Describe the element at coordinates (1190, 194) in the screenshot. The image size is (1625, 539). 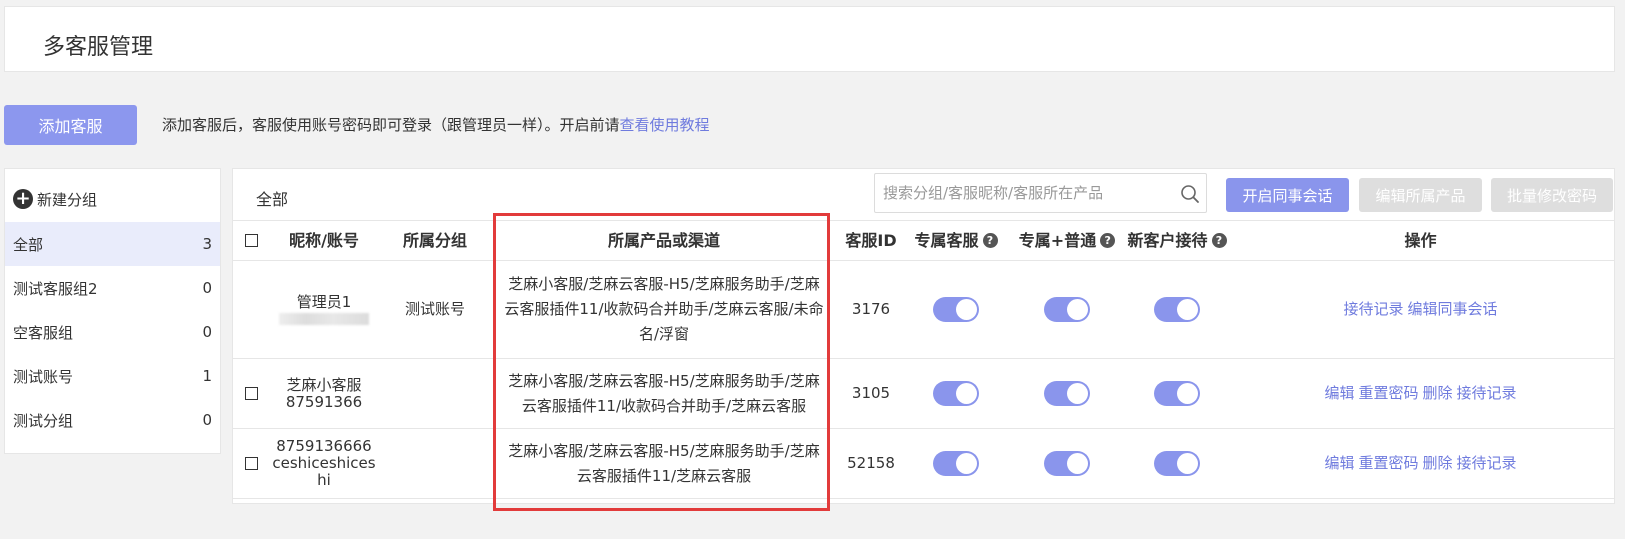
I see `search-icon` at that location.